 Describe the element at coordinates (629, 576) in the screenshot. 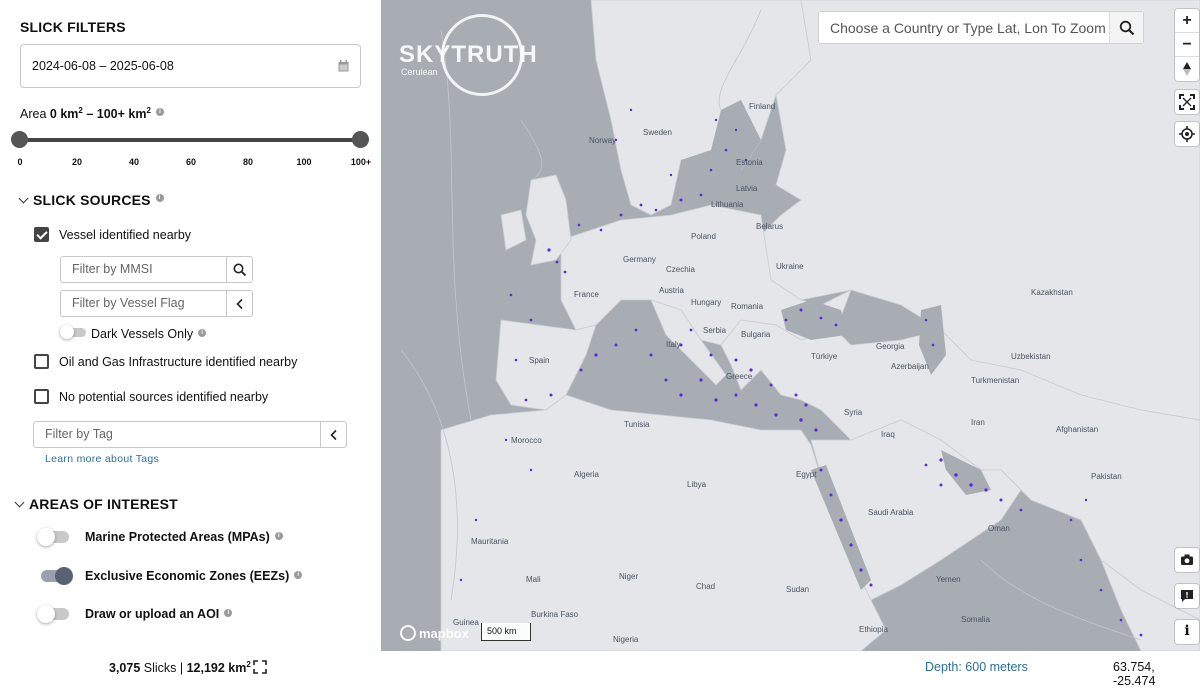

I see `map-label: Niger` at that location.